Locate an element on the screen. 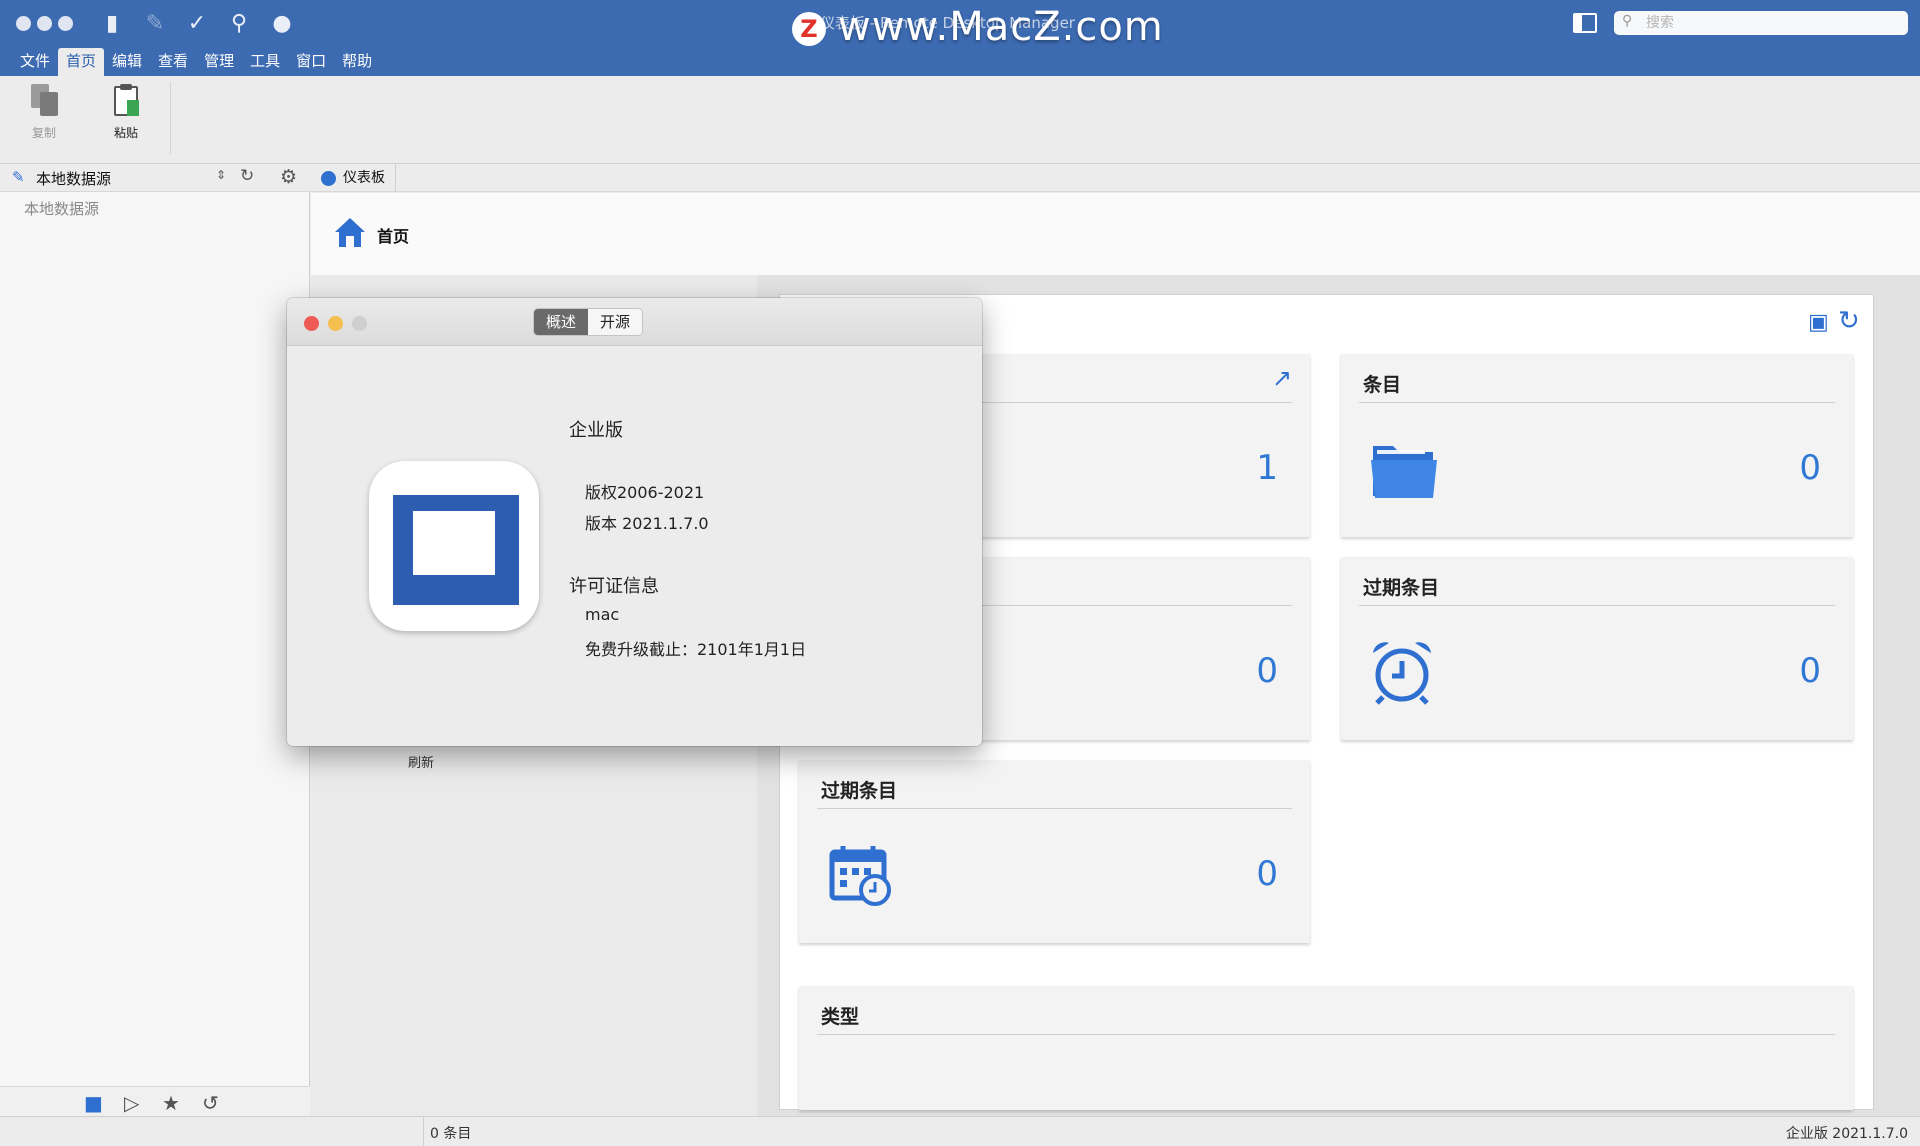  breadcrumb-home: 首页 is located at coordinates (393, 235).